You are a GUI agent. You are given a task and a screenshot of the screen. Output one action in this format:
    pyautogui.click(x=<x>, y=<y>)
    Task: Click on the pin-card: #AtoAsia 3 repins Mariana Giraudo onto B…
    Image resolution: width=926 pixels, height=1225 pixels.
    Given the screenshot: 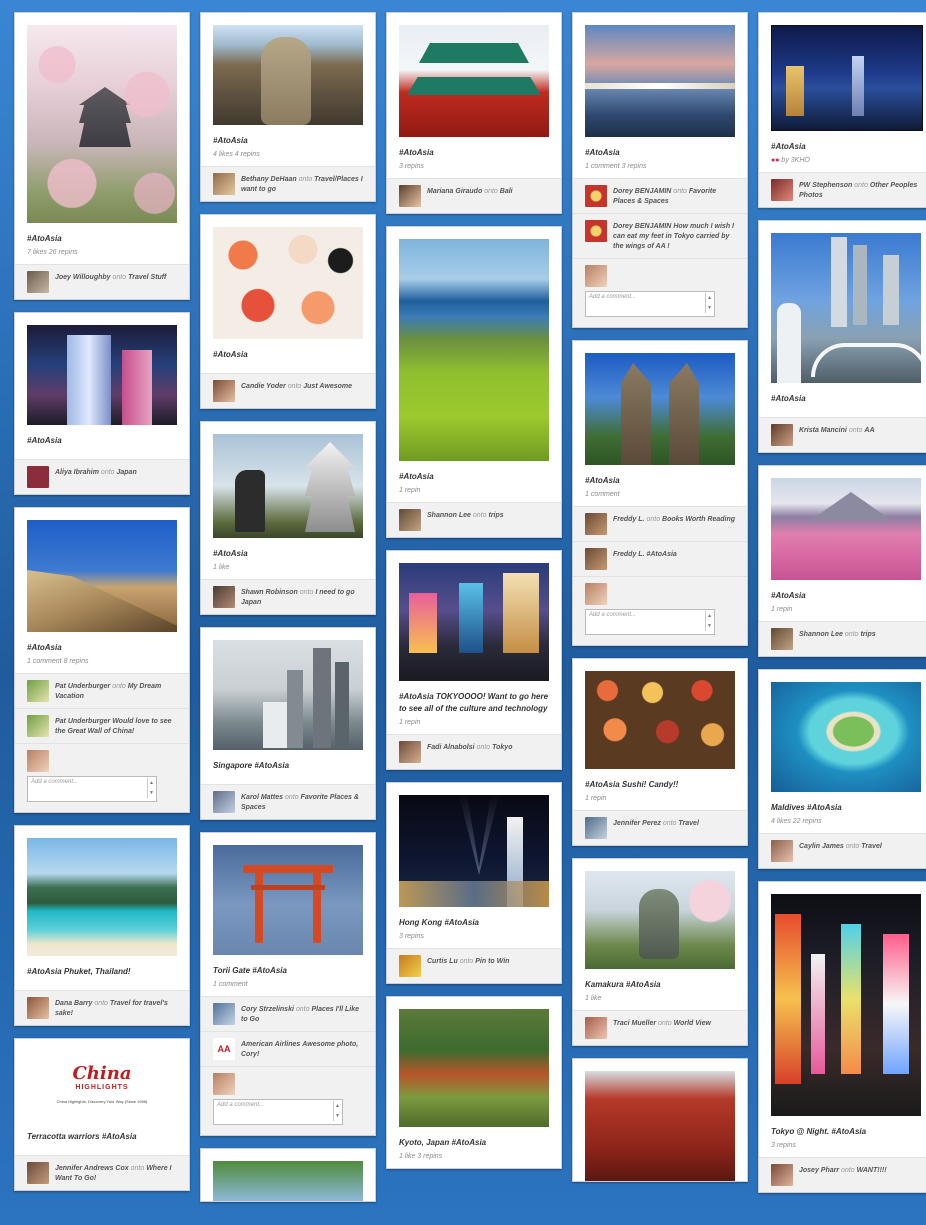 What is the action you would take?
    pyautogui.click(x=474, y=113)
    